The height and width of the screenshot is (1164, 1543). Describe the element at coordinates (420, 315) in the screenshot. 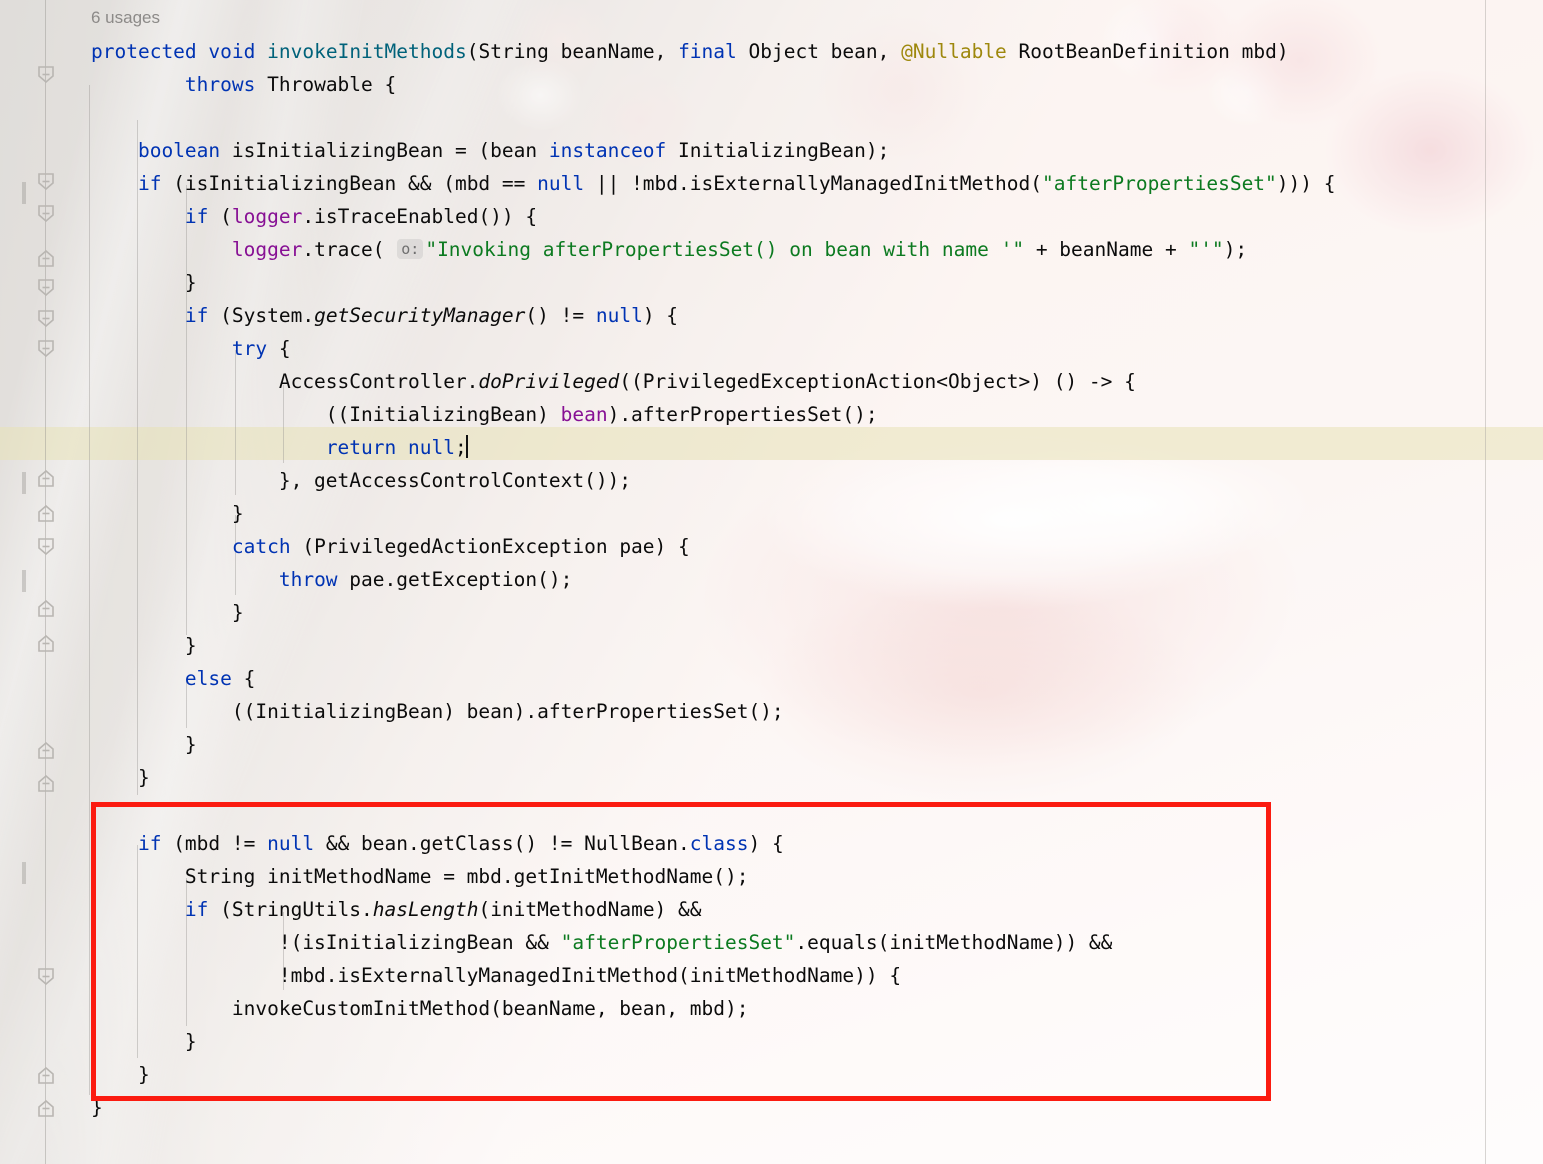

I see `code-token: getSecurityManager` at that location.